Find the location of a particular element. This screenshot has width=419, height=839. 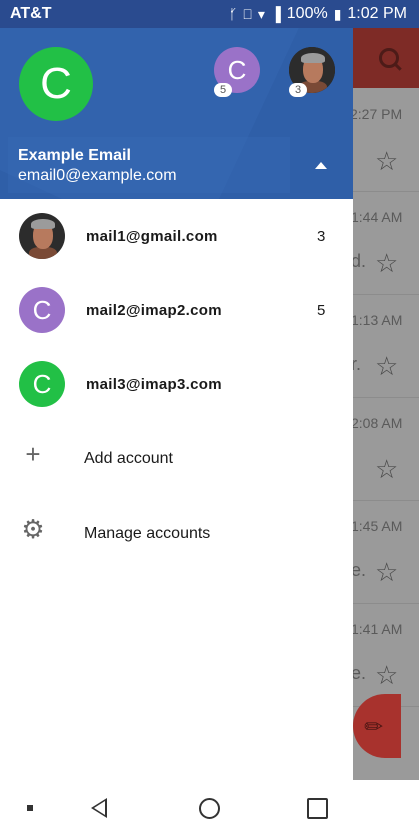

background-row: 2:08 AM ☆ is located at coordinates (386, 449).